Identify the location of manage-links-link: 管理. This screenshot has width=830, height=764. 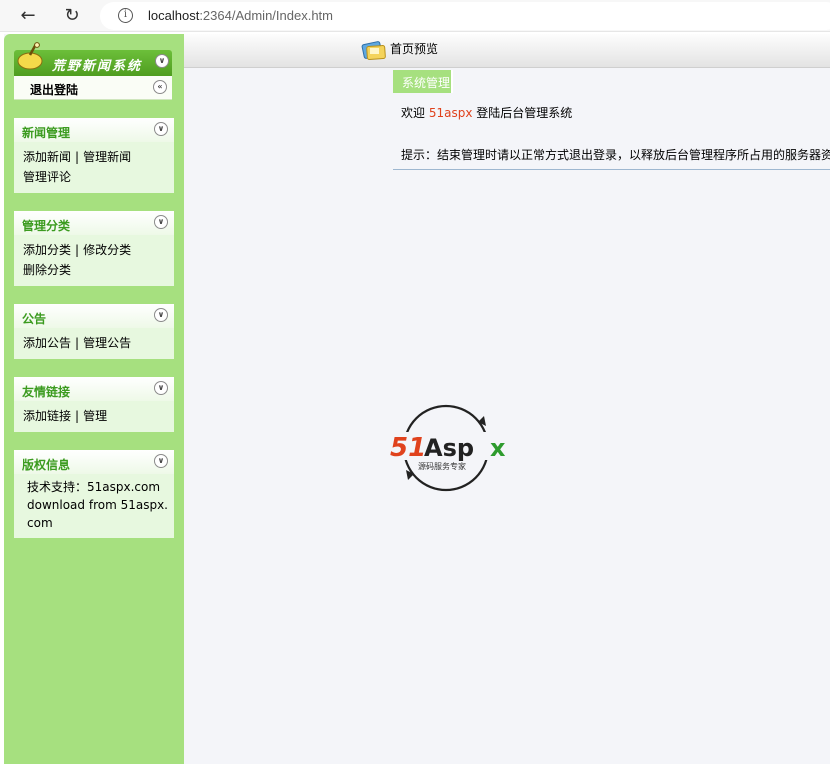
(95, 416).